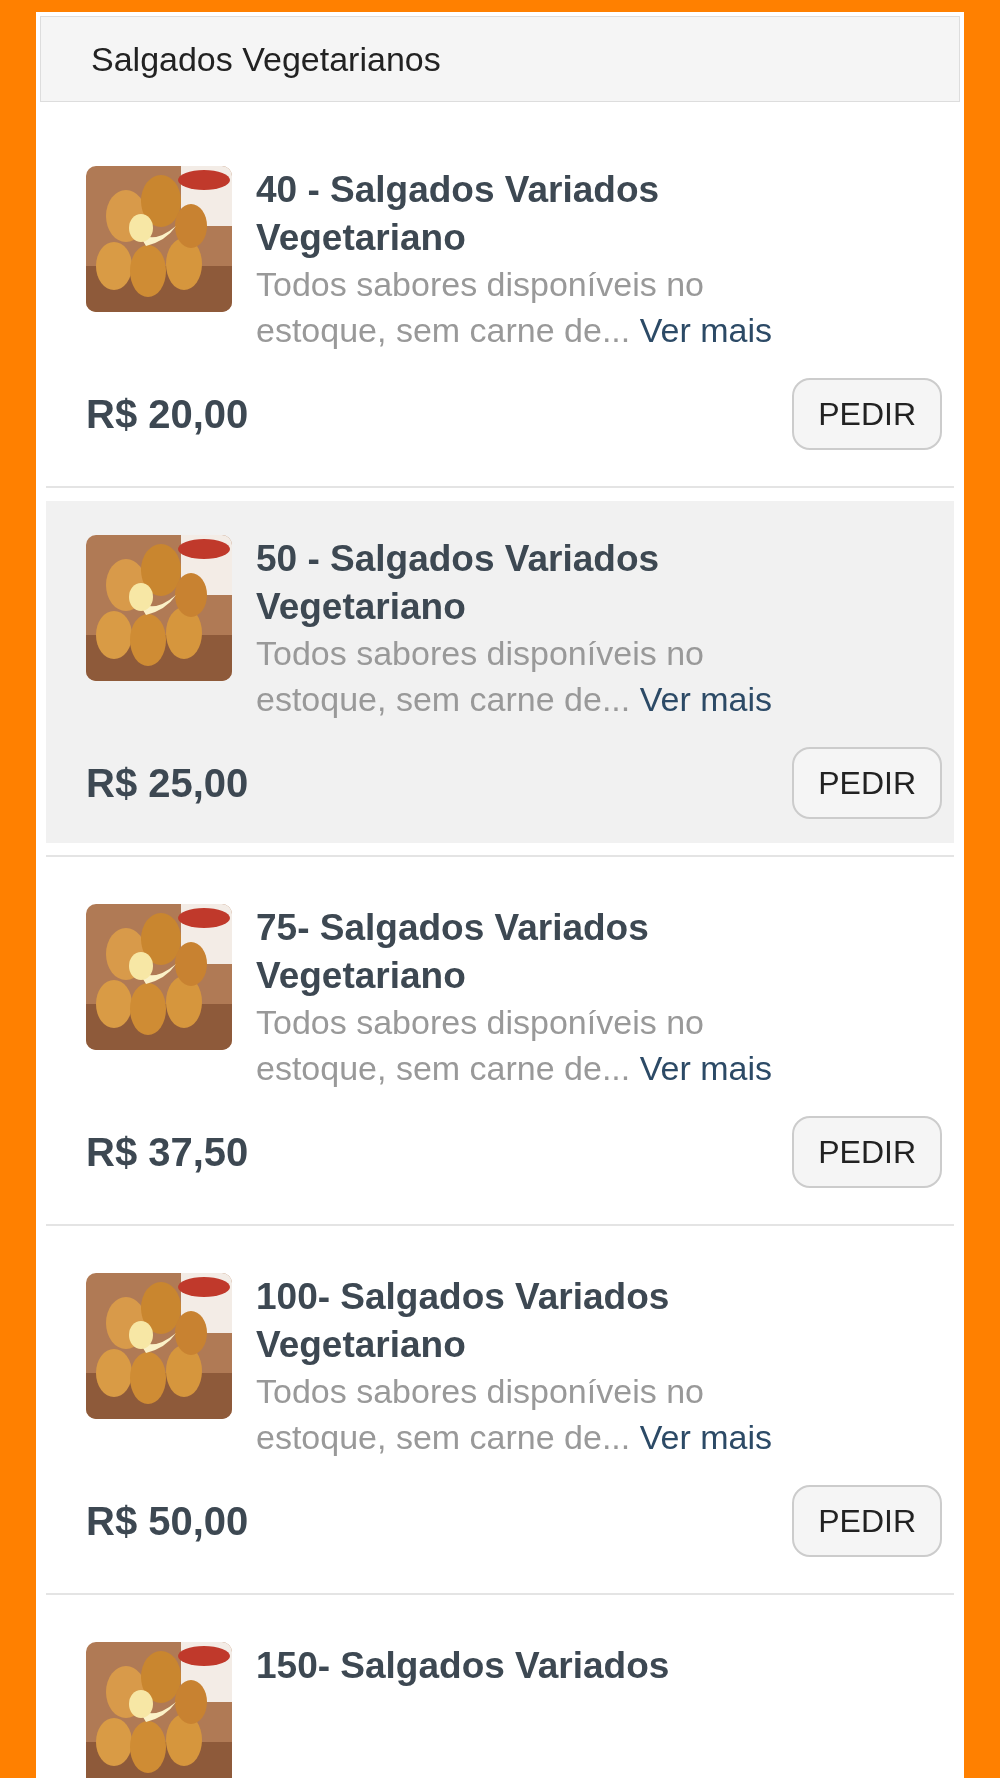 The width and height of the screenshot is (1000, 1778). I want to click on price: R$ 25,00, so click(167, 783).